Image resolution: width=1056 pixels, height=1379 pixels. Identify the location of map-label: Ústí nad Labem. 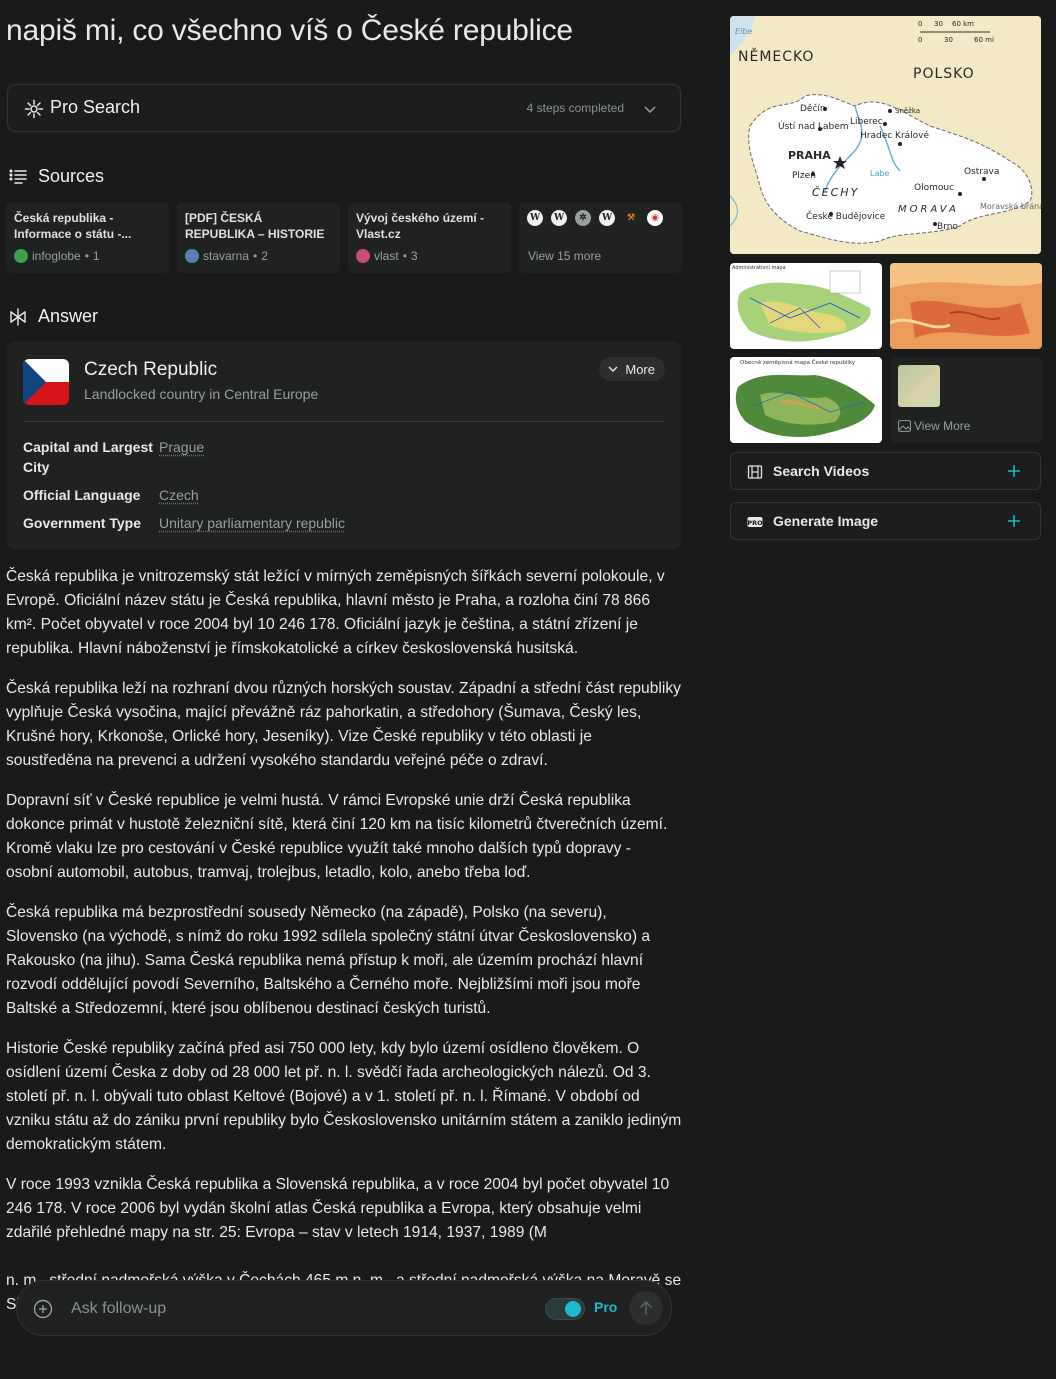
(813, 126).